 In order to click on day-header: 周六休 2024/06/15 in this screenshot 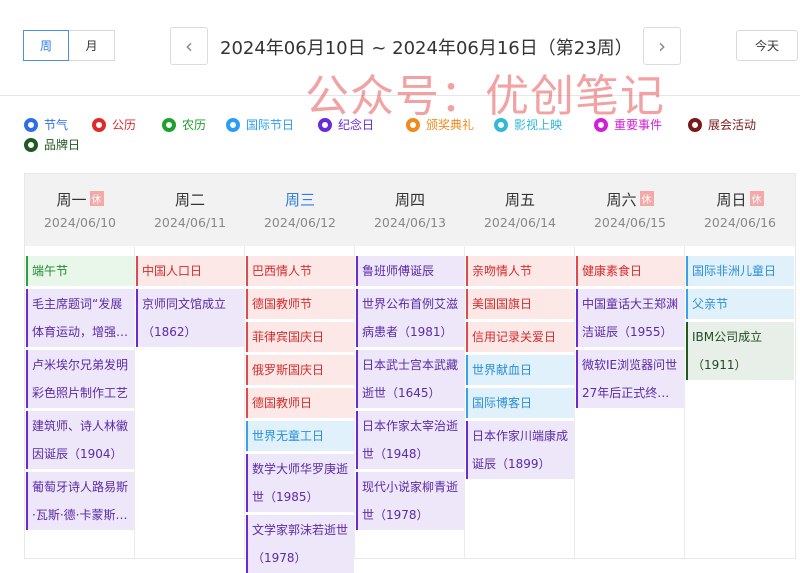, I will do `click(630, 210)`.